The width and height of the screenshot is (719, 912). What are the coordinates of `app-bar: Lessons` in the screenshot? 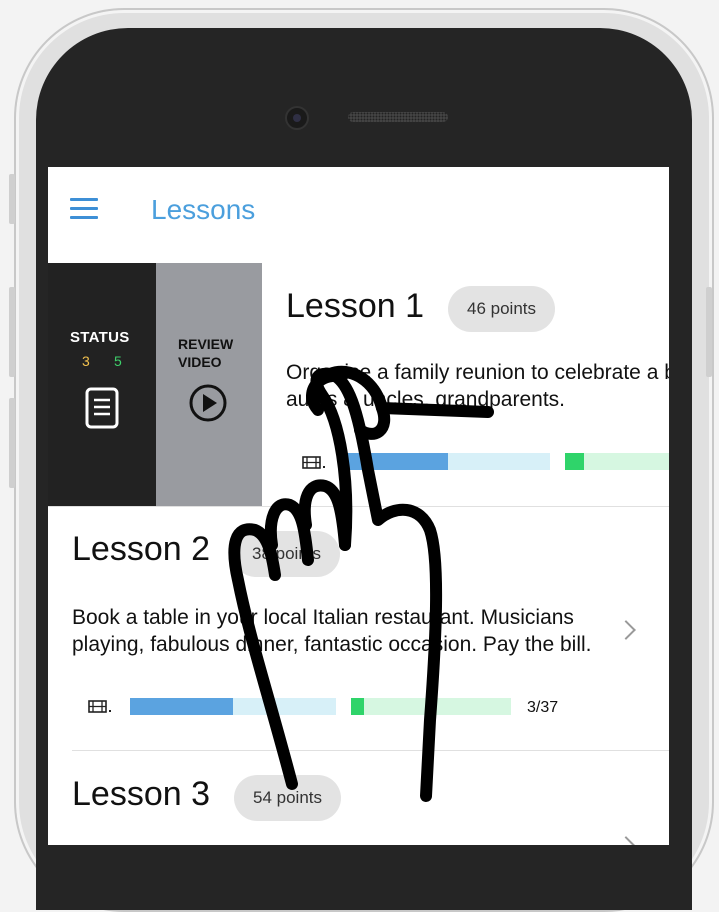 It's located at (358, 215).